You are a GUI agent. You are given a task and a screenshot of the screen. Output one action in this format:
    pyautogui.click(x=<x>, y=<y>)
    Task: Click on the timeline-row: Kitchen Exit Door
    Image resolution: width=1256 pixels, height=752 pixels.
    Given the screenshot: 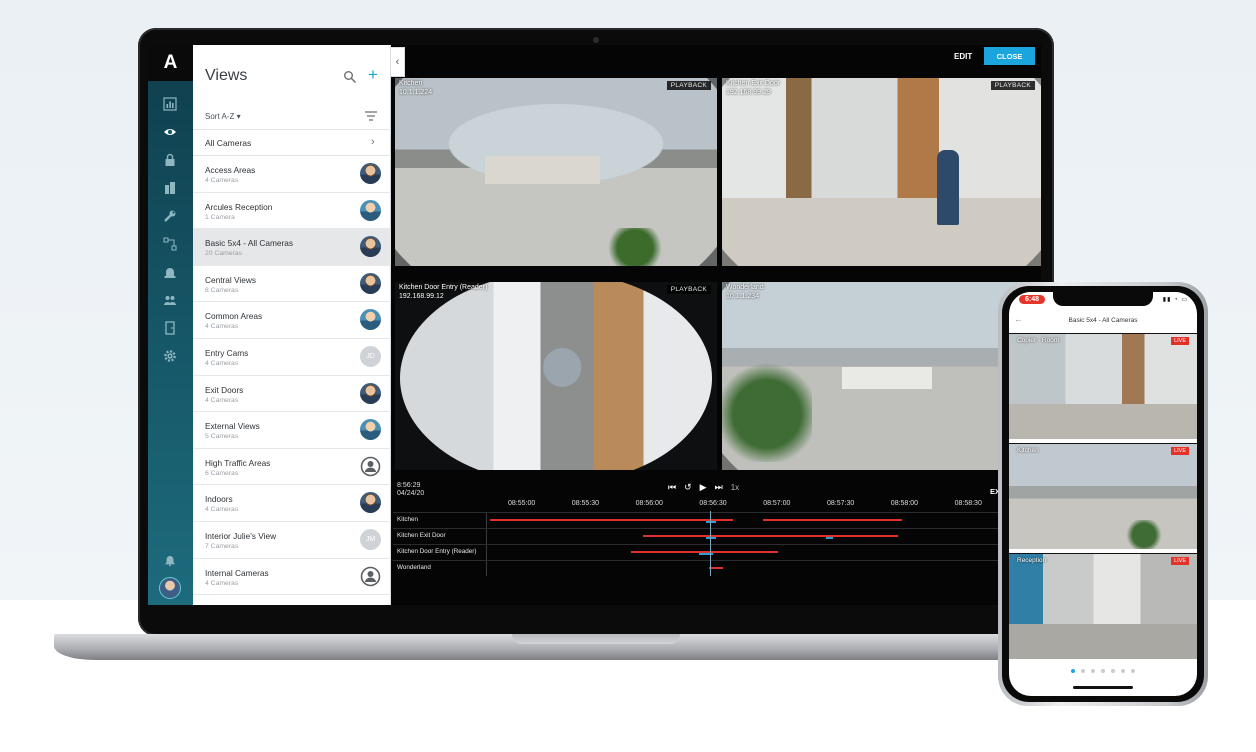 What is the action you would take?
    pyautogui.click(x=717, y=536)
    